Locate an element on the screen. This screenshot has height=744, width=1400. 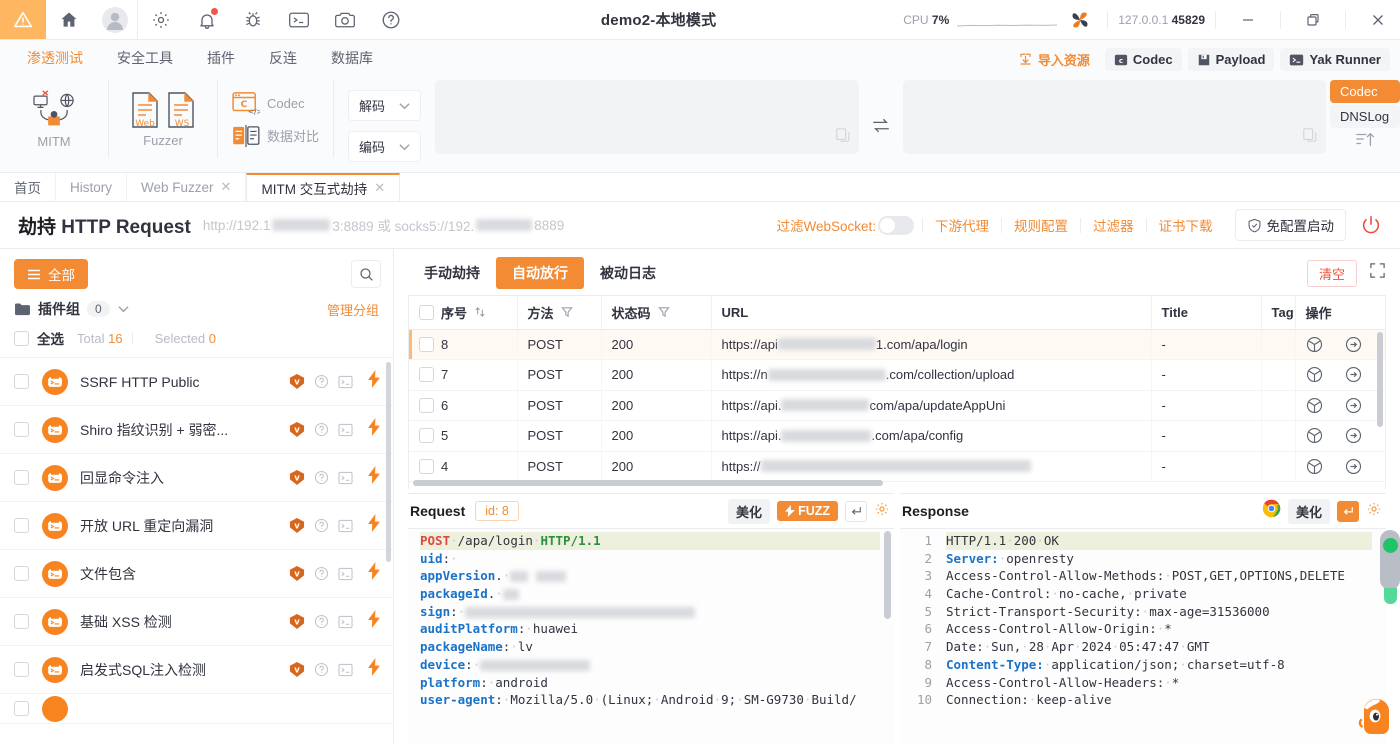
table-vertical-scrollbar is located at coordinates (1380, 379).